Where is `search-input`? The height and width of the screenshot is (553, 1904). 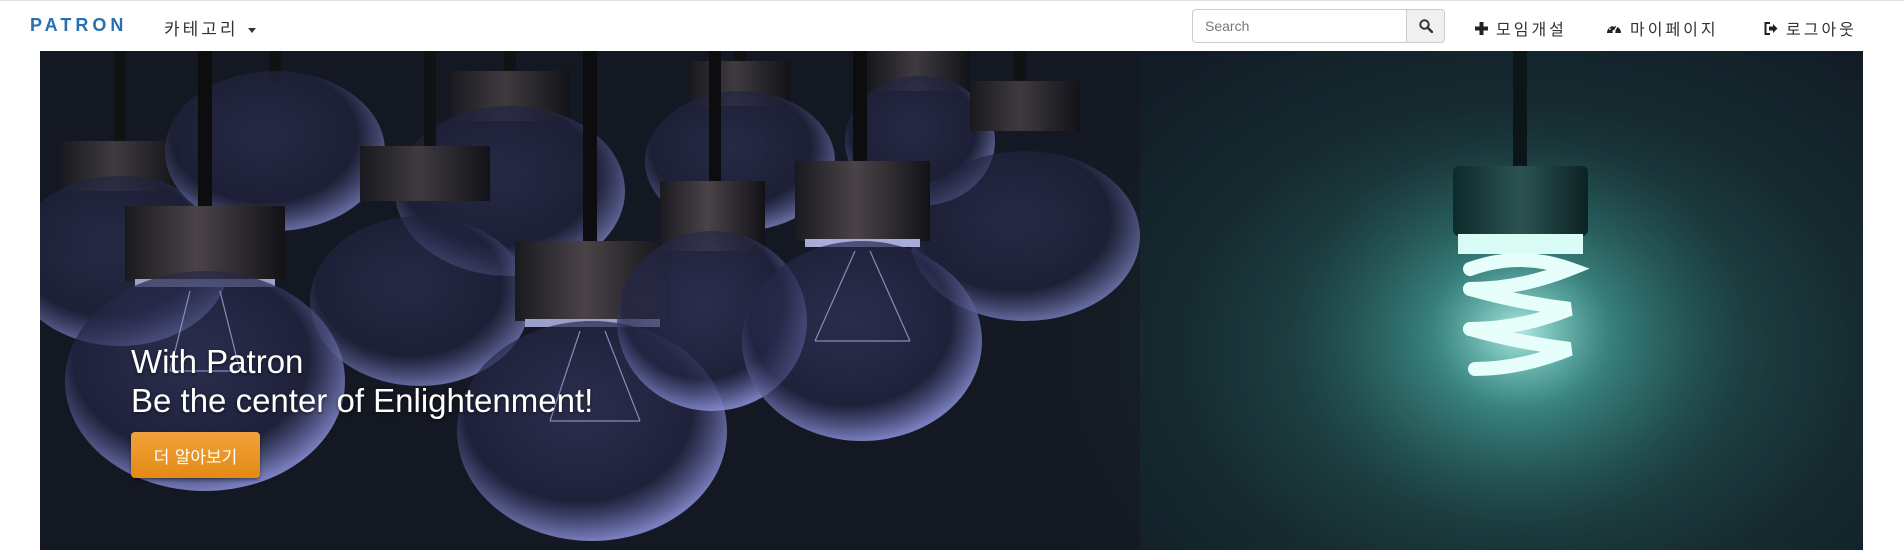 search-input is located at coordinates (1299, 26).